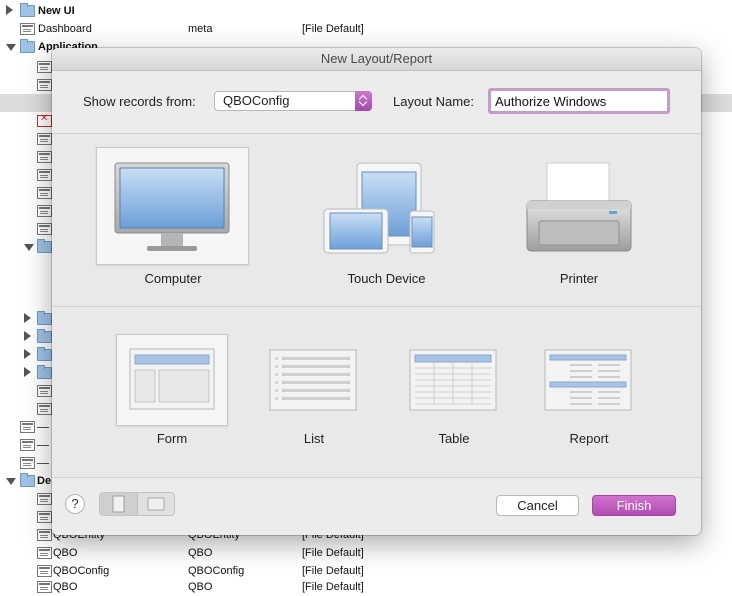 This screenshot has width=732, height=596. I want to click on landscape-page-icon, so click(156, 504).